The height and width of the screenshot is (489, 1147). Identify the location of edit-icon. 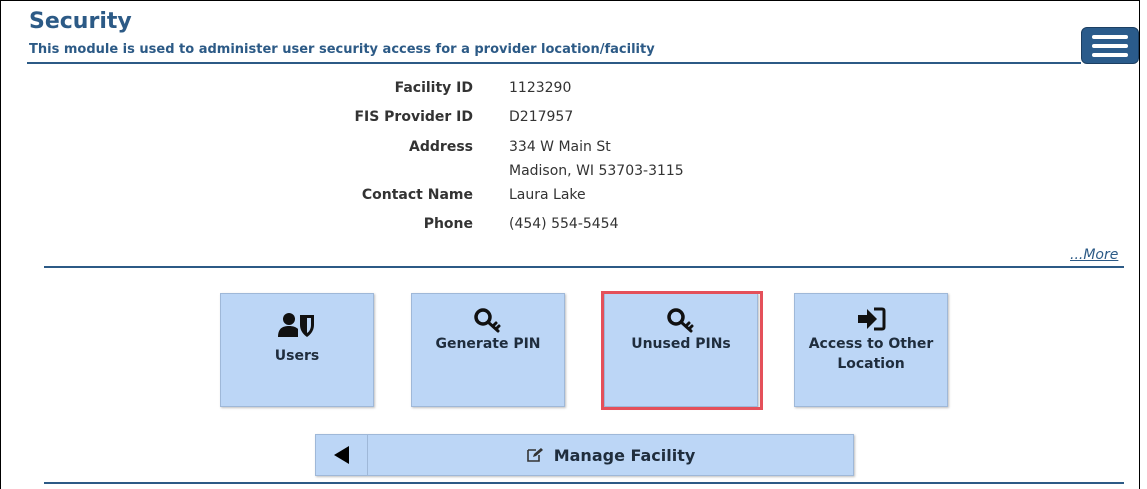
(534, 455).